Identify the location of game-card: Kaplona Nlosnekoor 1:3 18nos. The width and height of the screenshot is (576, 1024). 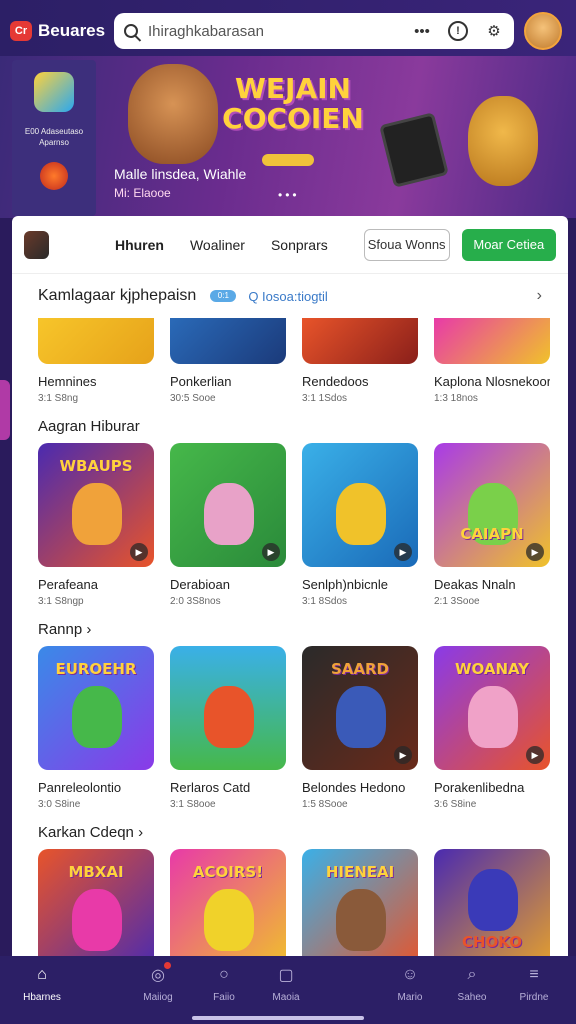
(492, 361).